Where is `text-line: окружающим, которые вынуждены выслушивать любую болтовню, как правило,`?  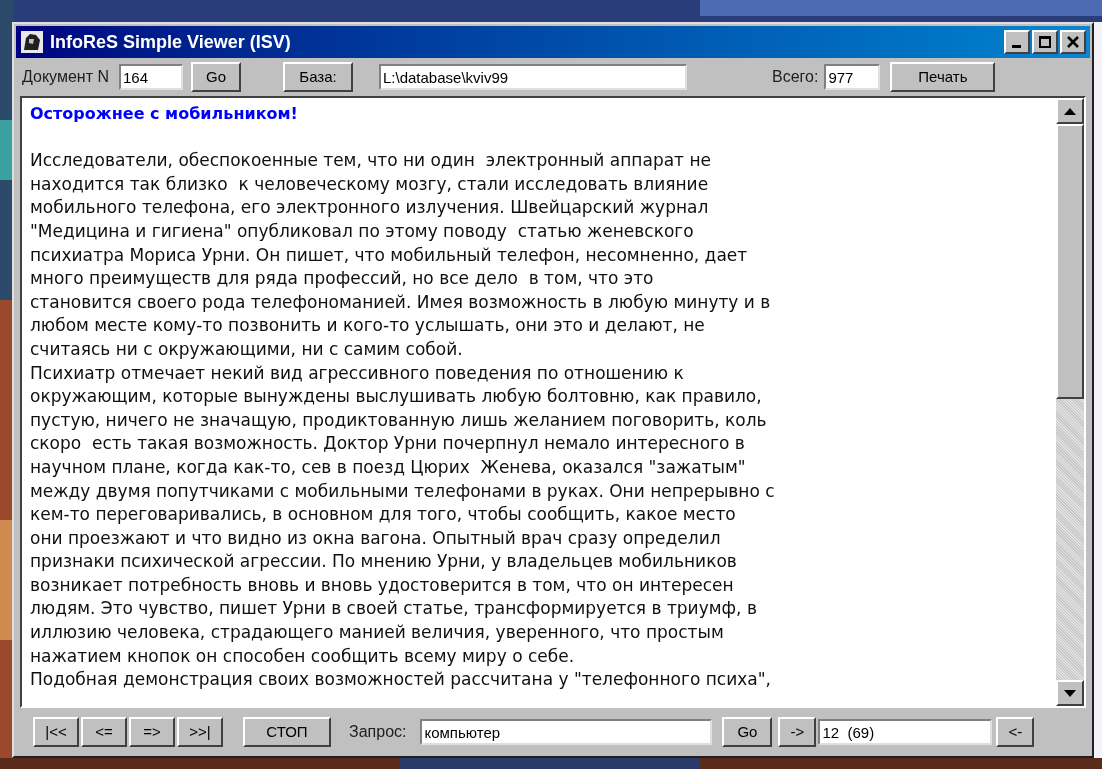 text-line: окружающим, которые вынуждены выслушивать любую болтовню, как правило, is located at coordinates (396, 397).